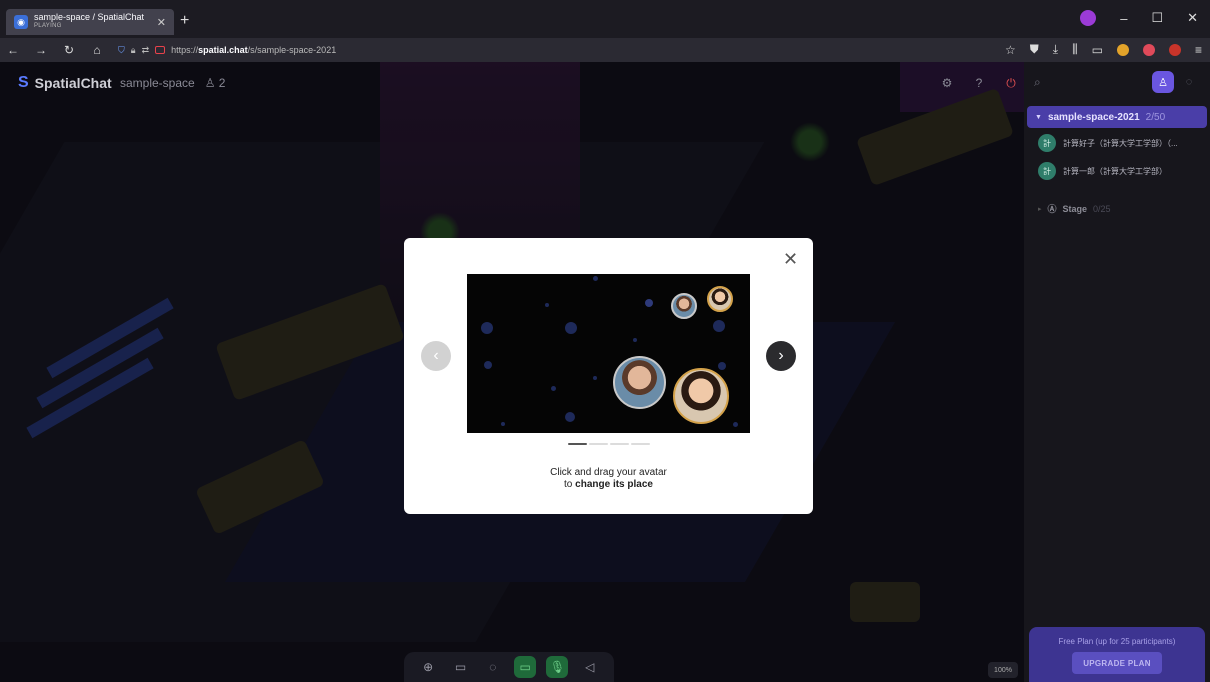 The height and width of the screenshot is (682, 1210). I want to click on url-text: https://spatial.chat/s/sample-space-2021, so click(254, 50).